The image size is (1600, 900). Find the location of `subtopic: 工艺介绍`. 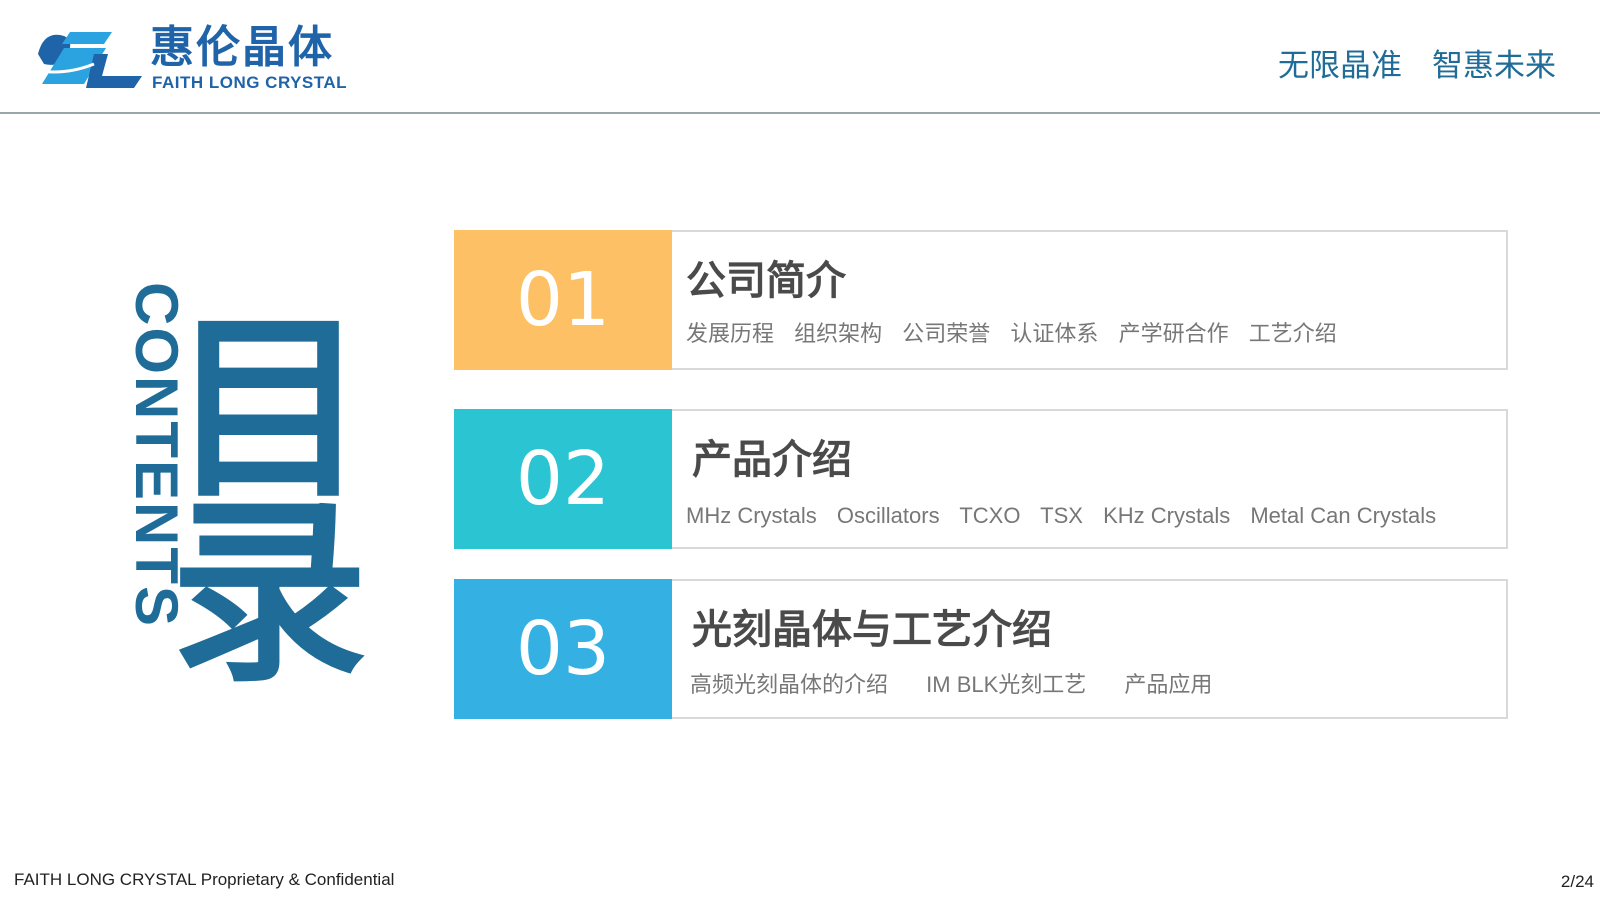

subtopic: 工艺介绍 is located at coordinates (1292, 333).